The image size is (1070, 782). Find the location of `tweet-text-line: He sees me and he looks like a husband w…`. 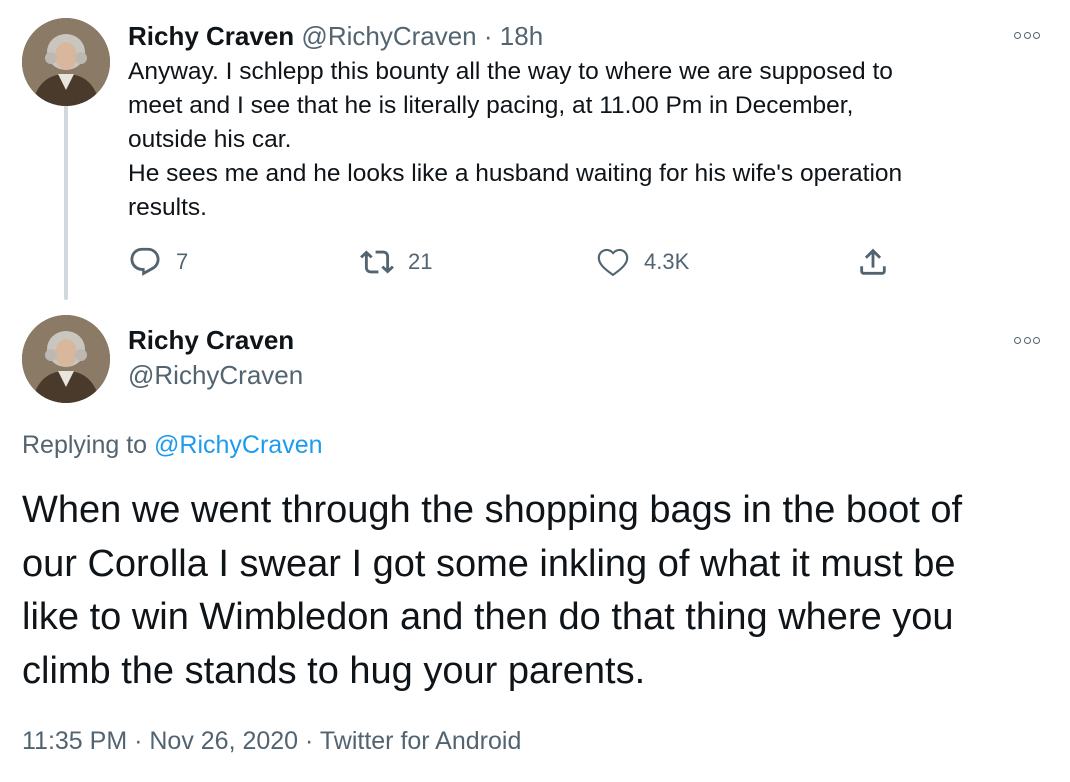

tweet-text-line: He sees me and he looks like a husband w… is located at coordinates (515, 173).